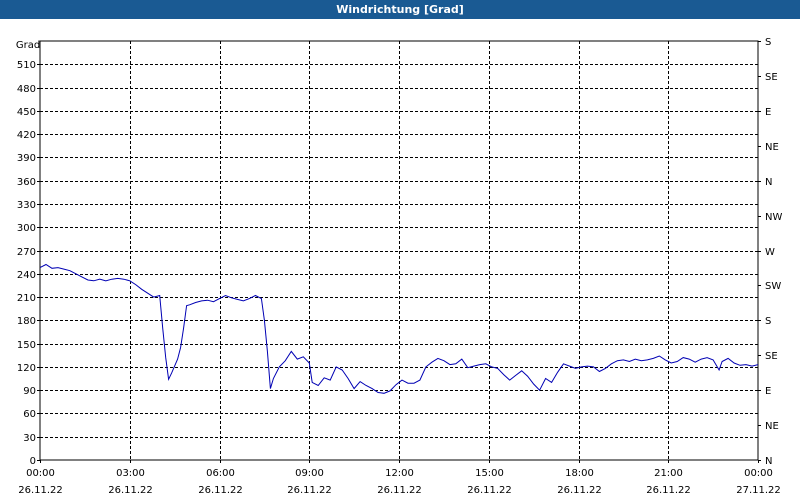 The width and height of the screenshot is (800, 500). I want to click on y-tick-label: 240, so click(26, 275).